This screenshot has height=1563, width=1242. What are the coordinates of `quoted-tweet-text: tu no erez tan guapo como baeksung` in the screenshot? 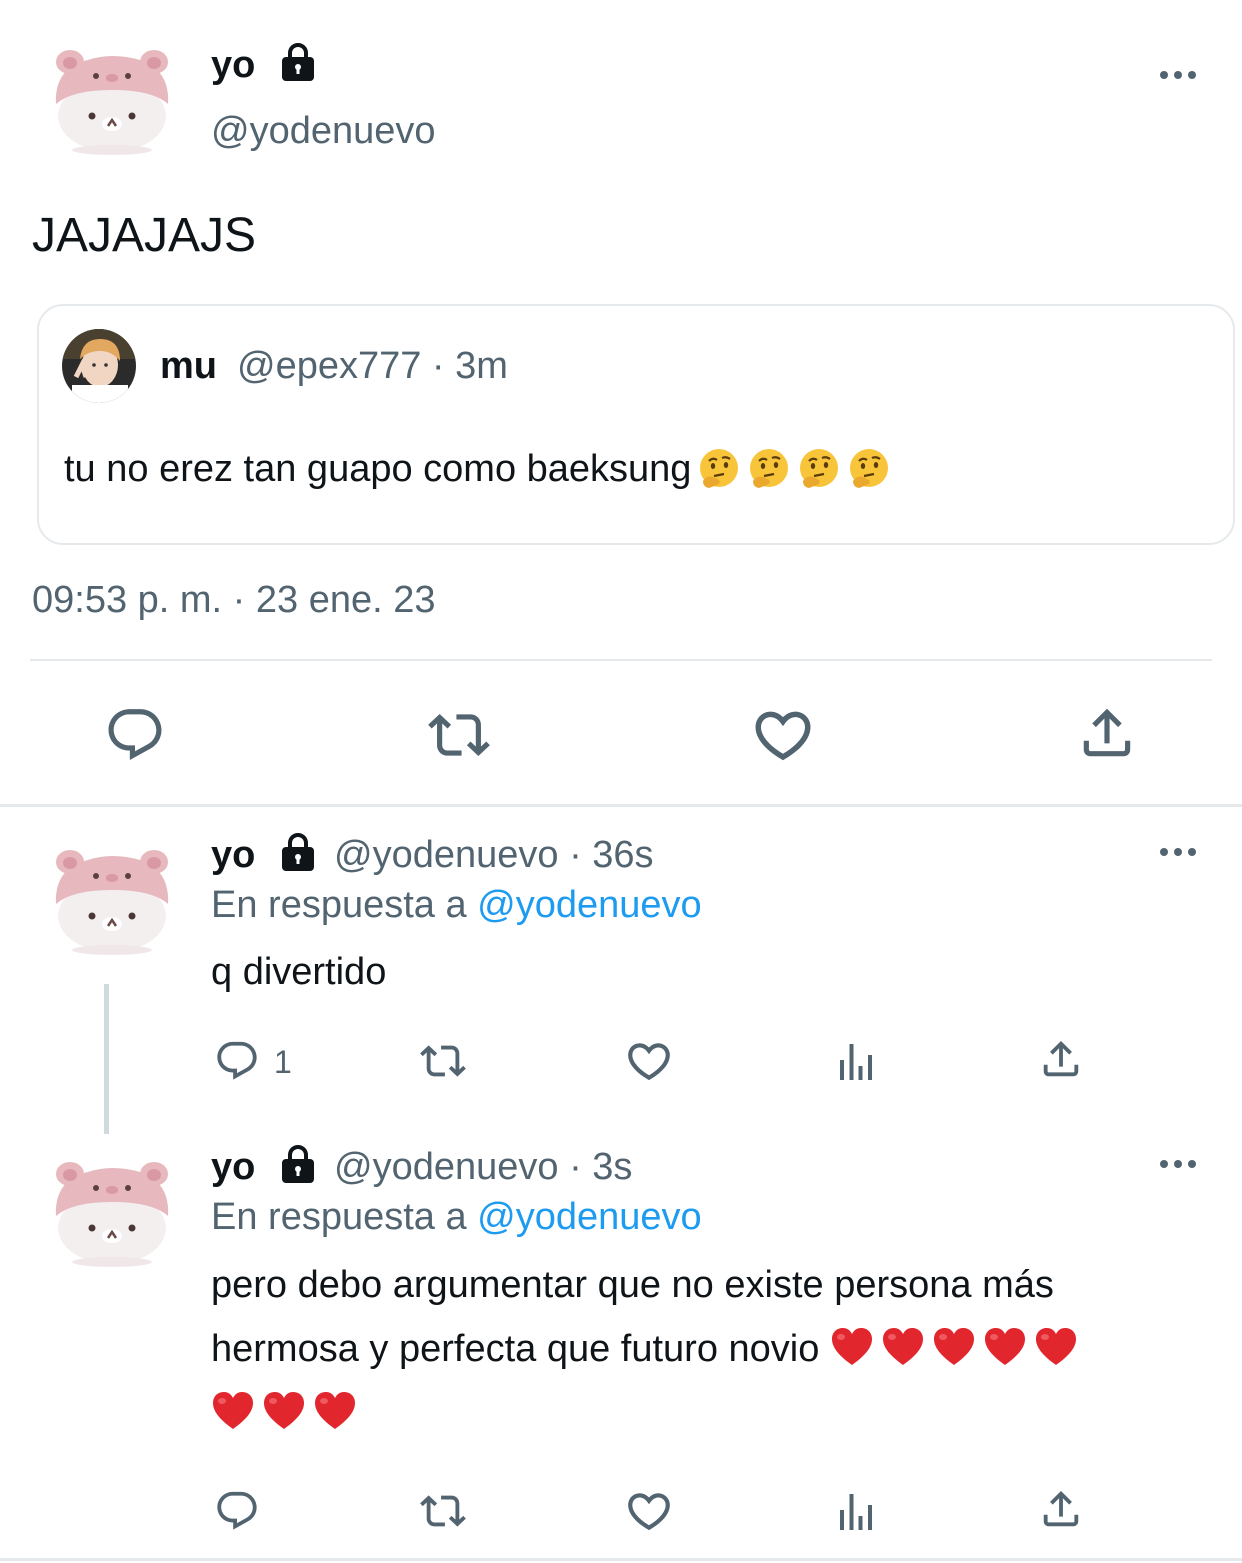 It's located at (477, 469).